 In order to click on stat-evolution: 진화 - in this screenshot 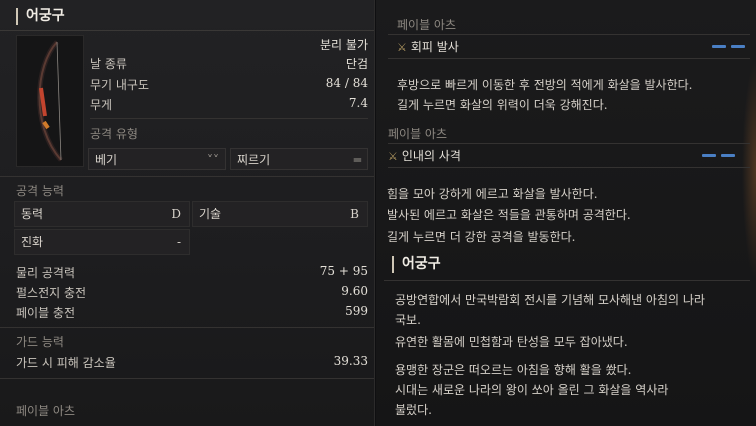, I will do `click(102, 242)`.